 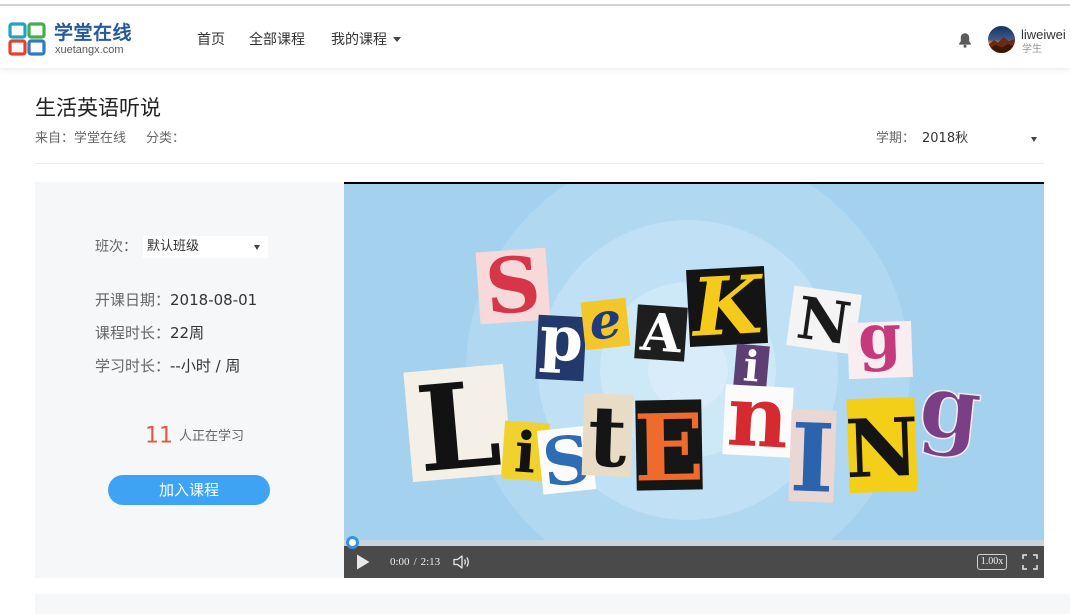 What do you see at coordinates (17, 47) in the screenshot?
I see `logo-square-bottom-left` at bounding box center [17, 47].